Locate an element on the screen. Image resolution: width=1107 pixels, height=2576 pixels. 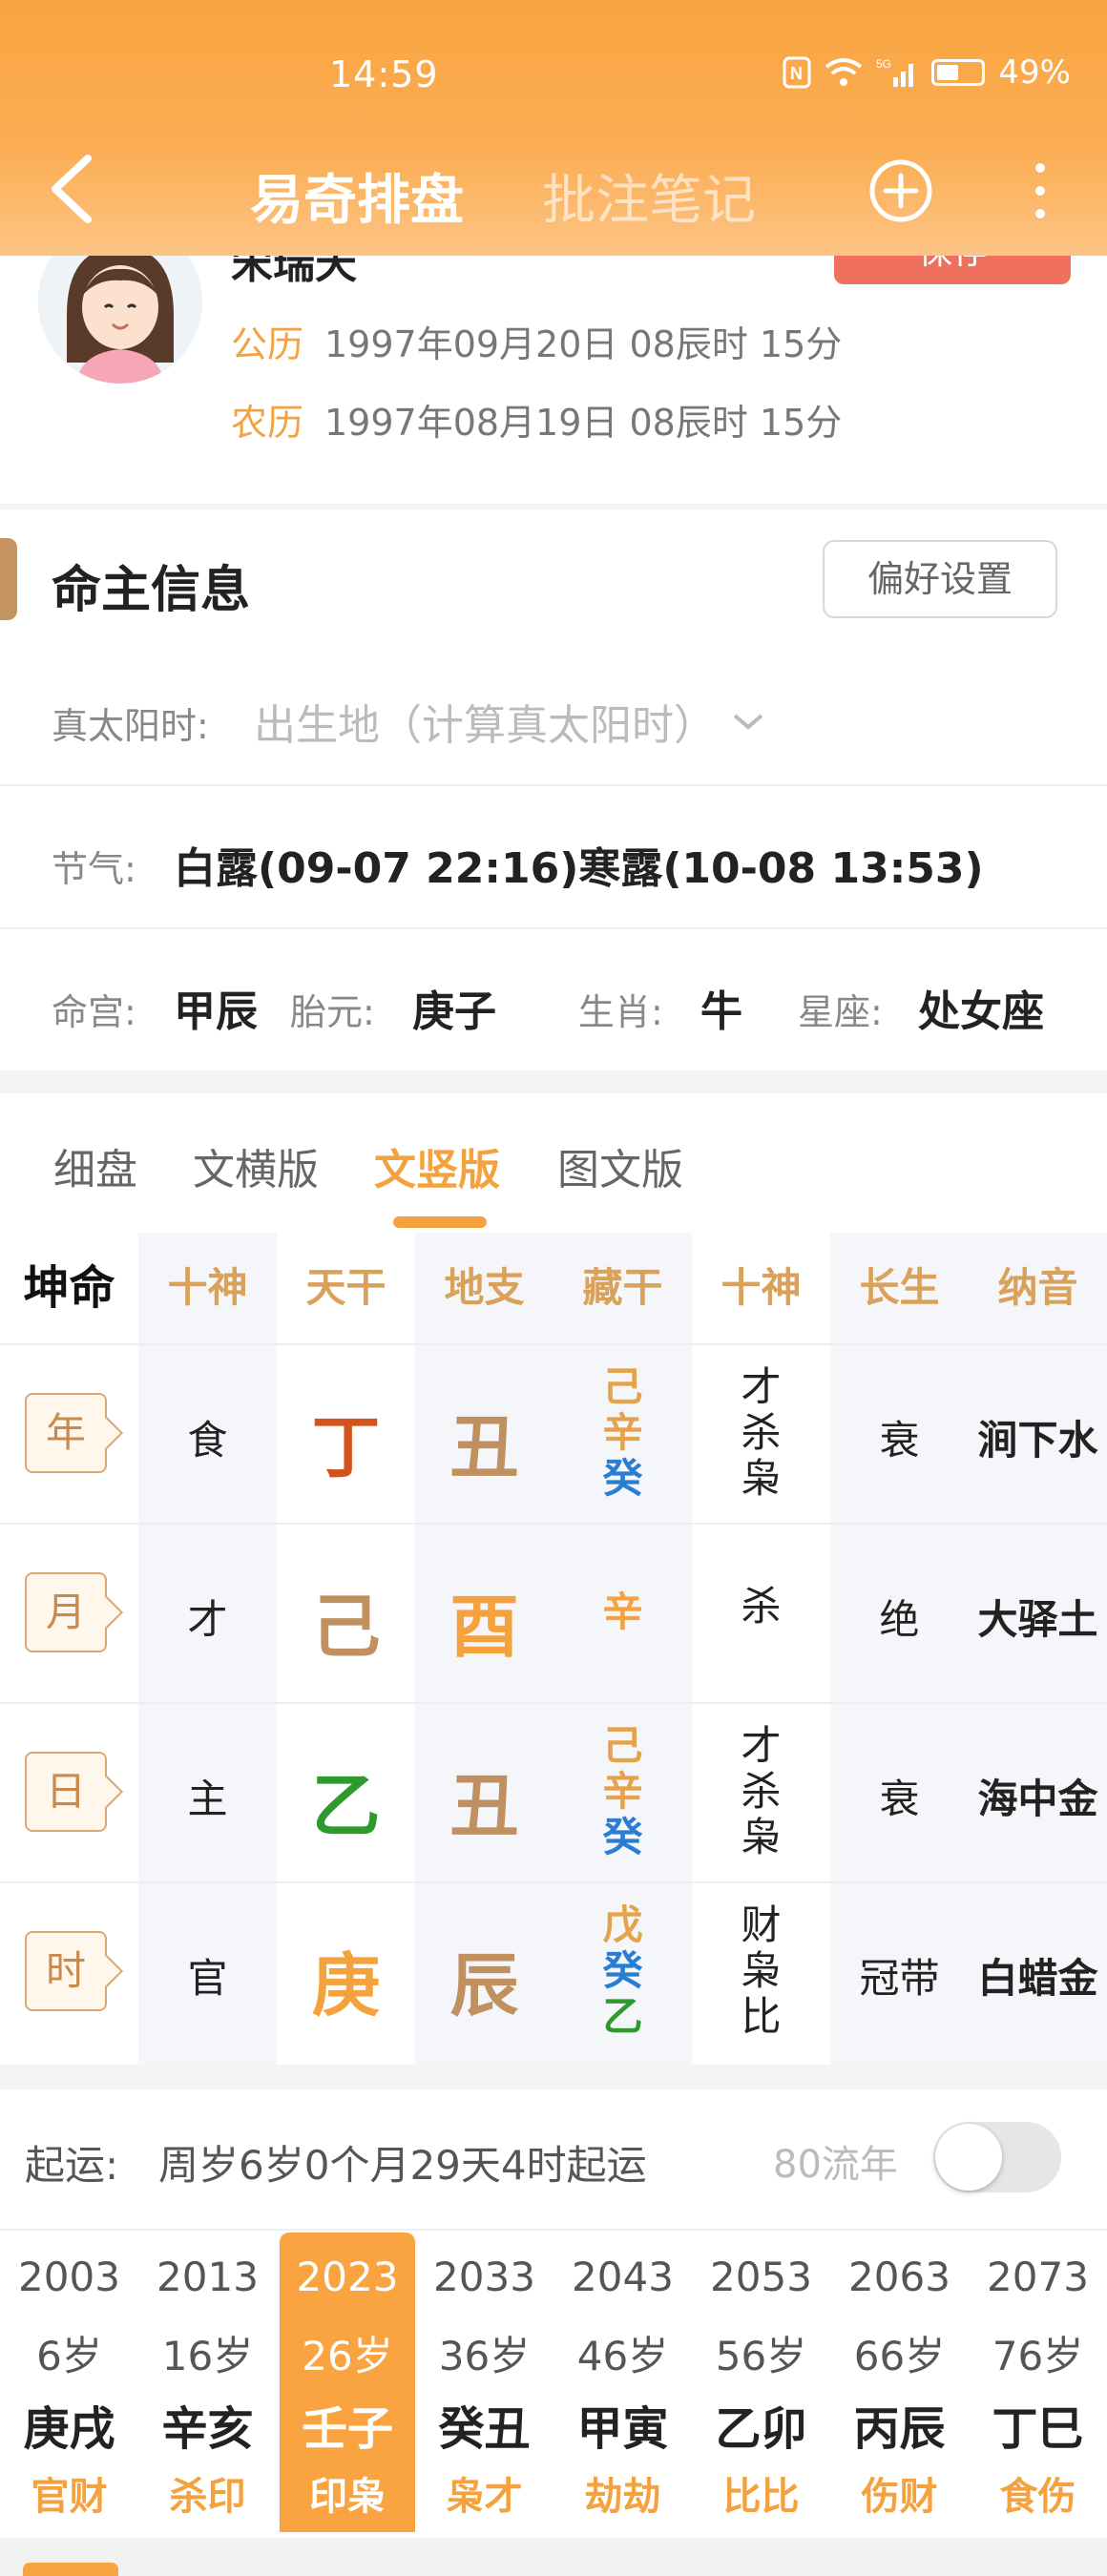
status-time: 14:59 is located at coordinates (384, 74).